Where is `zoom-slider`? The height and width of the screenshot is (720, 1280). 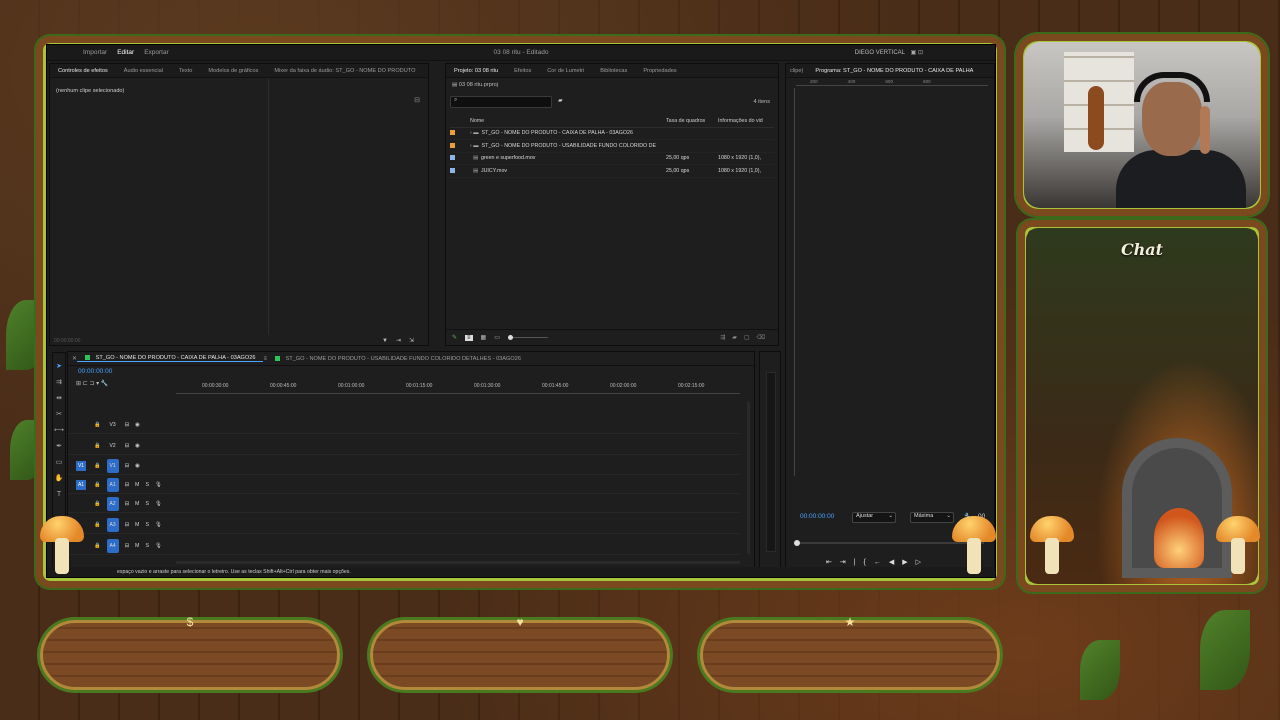 zoom-slider is located at coordinates (527, 337).